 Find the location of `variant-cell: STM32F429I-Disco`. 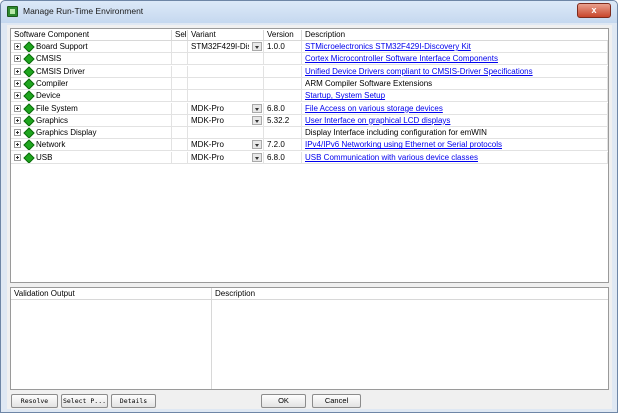

variant-cell: STM32F429I-Disco is located at coordinates (226, 47).